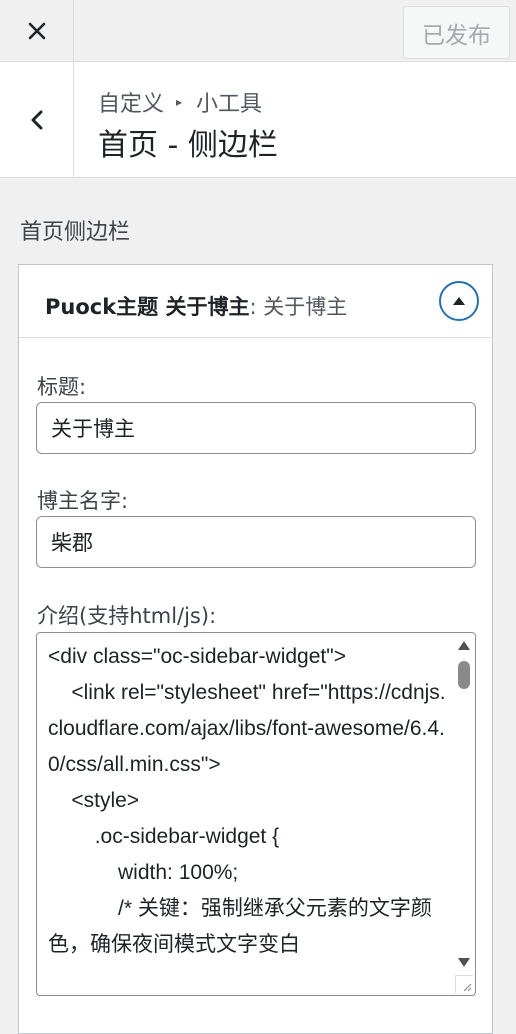 The width and height of the screenshot is (516, 1034). I want to click on scroll-down-arrow-icon, so click(464, 962).